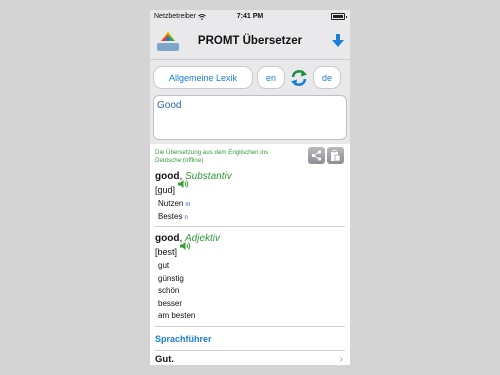 The image size is (500, 375). I want to click on gender-marker: m, so click(188, 205).